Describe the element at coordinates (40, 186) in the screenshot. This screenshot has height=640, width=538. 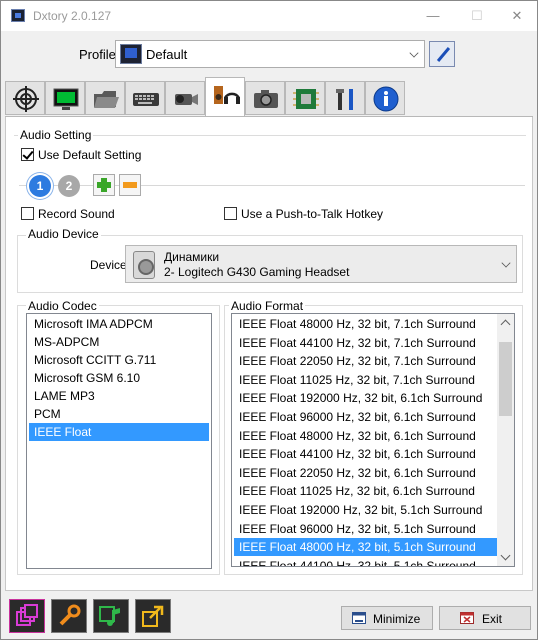
I see `track-1-button: 1` at that location.